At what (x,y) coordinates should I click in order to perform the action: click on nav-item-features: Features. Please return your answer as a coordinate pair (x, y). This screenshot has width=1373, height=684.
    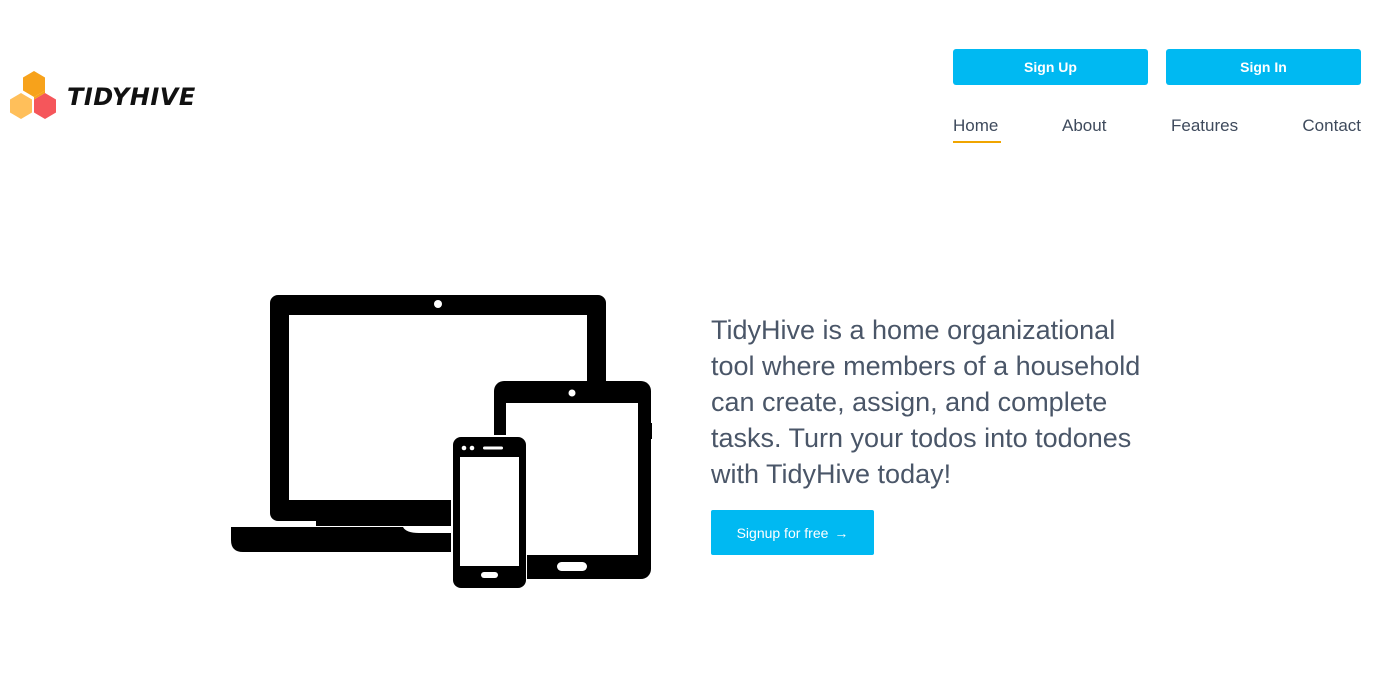
    Looking at the image, I should click on (1204, 126).